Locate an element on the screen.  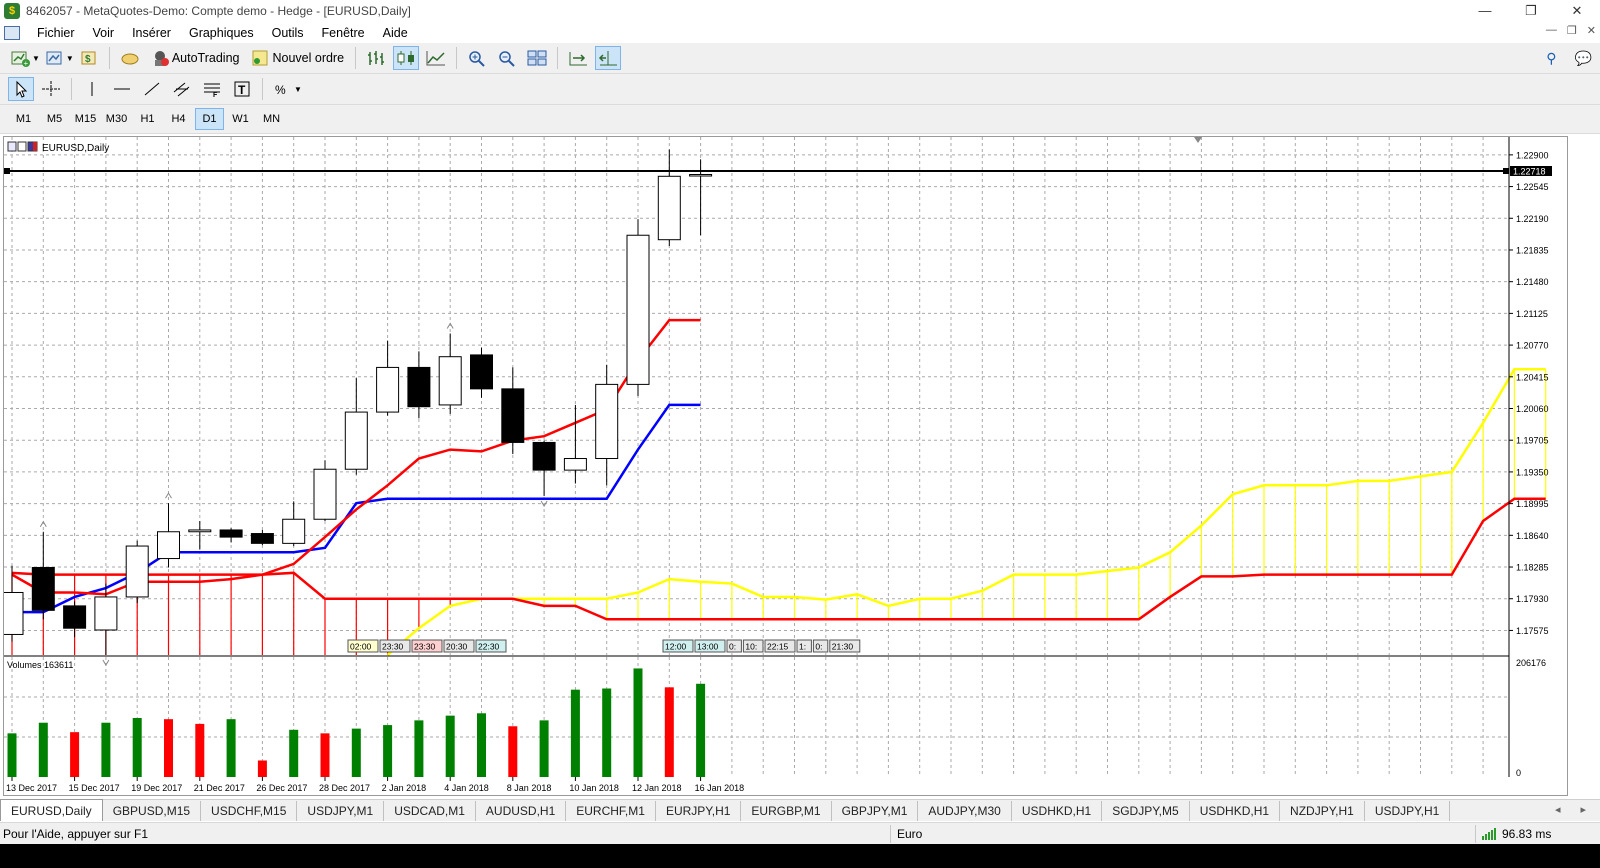
menu-inserer: Insérer is located at coordinates (151, 33).